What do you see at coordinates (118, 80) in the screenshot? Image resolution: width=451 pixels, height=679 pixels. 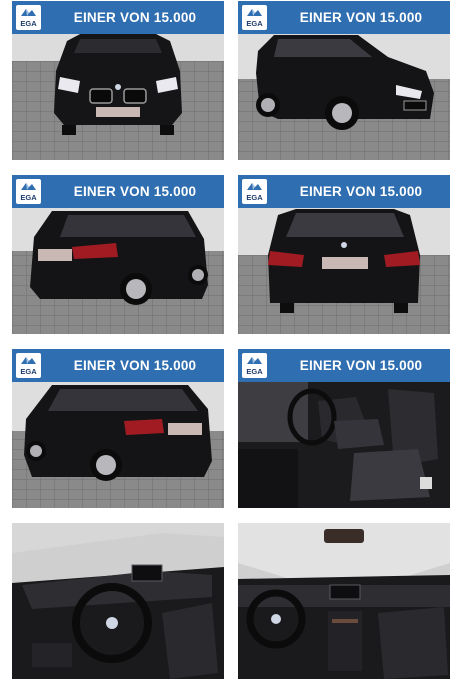 I see `photo-tile-front: EGA EINER VON 15.000` at bounding box center [118, 80].